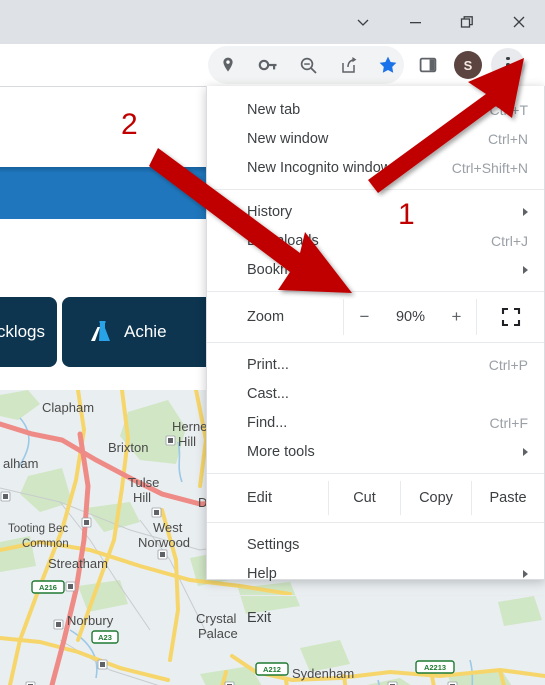  Describe the element at coordinates (375, 109) in the screenshot. I see `menu-item-new-tab: New tab Ctrl+T` at that location.